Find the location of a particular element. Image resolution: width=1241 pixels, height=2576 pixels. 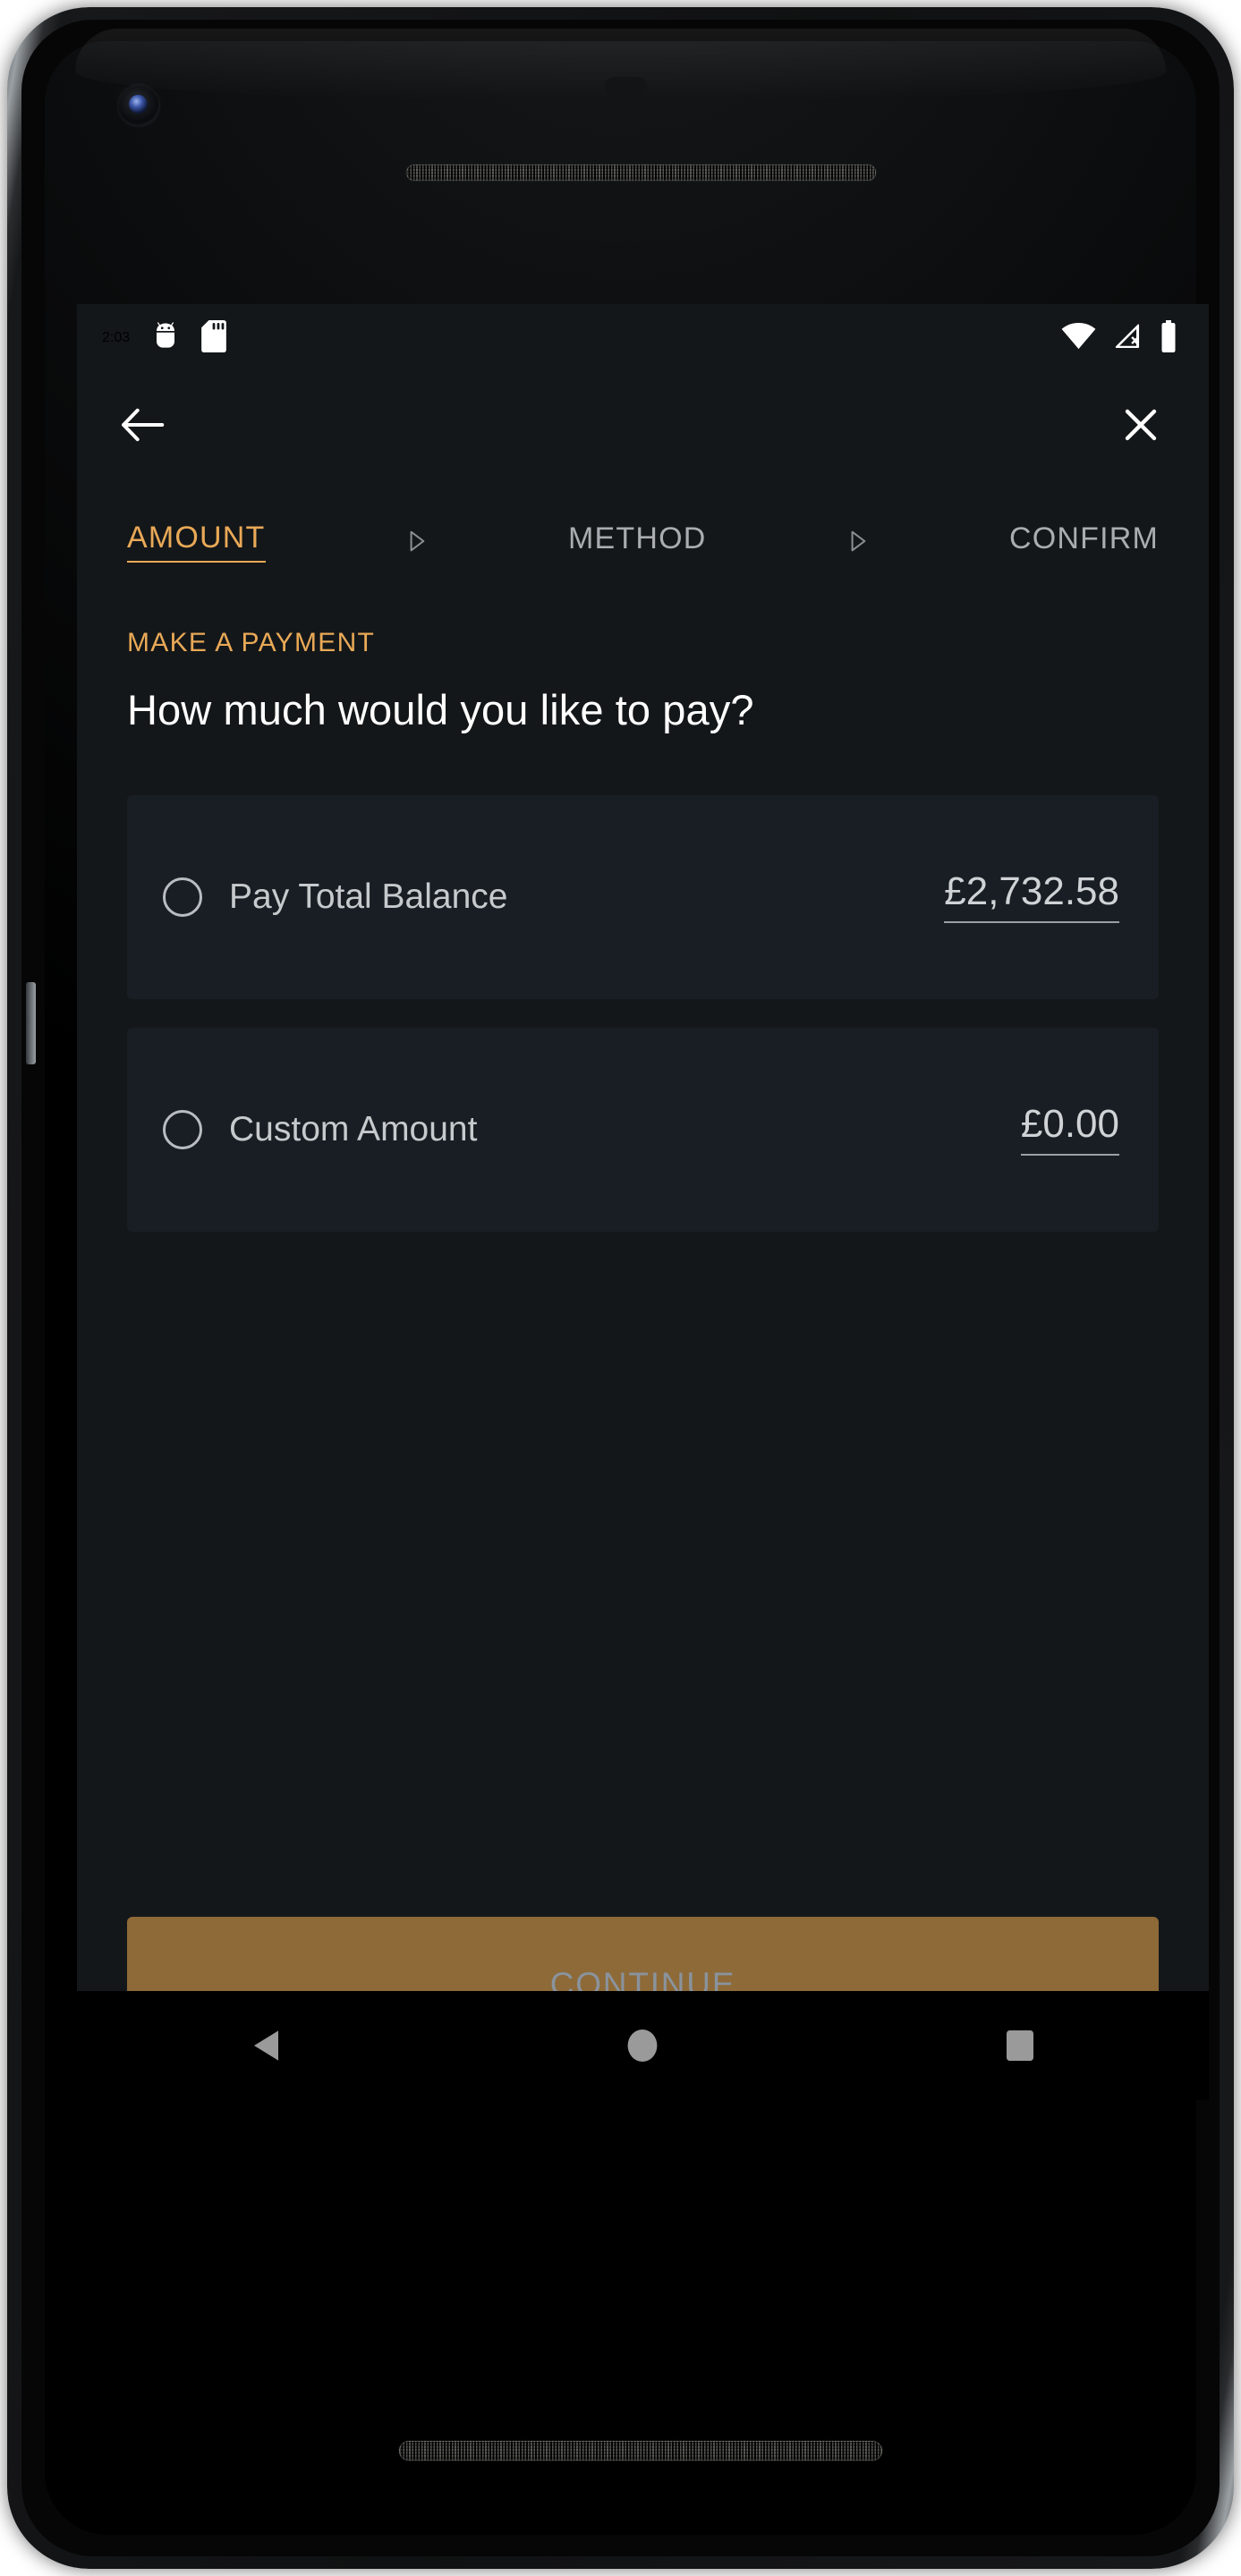

back-arrow-icon is located at coordinates (143, 425).